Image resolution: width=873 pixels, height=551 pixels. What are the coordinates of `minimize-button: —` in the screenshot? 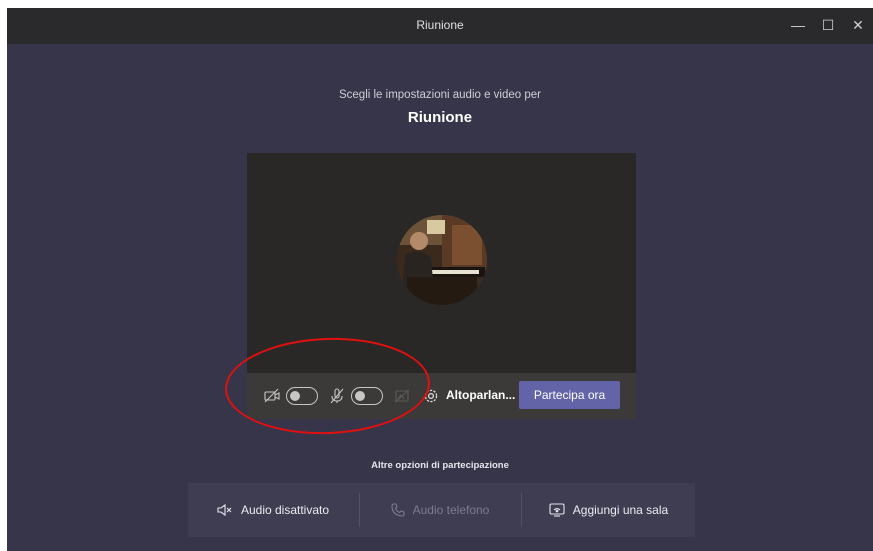 It's located at (798, 26).